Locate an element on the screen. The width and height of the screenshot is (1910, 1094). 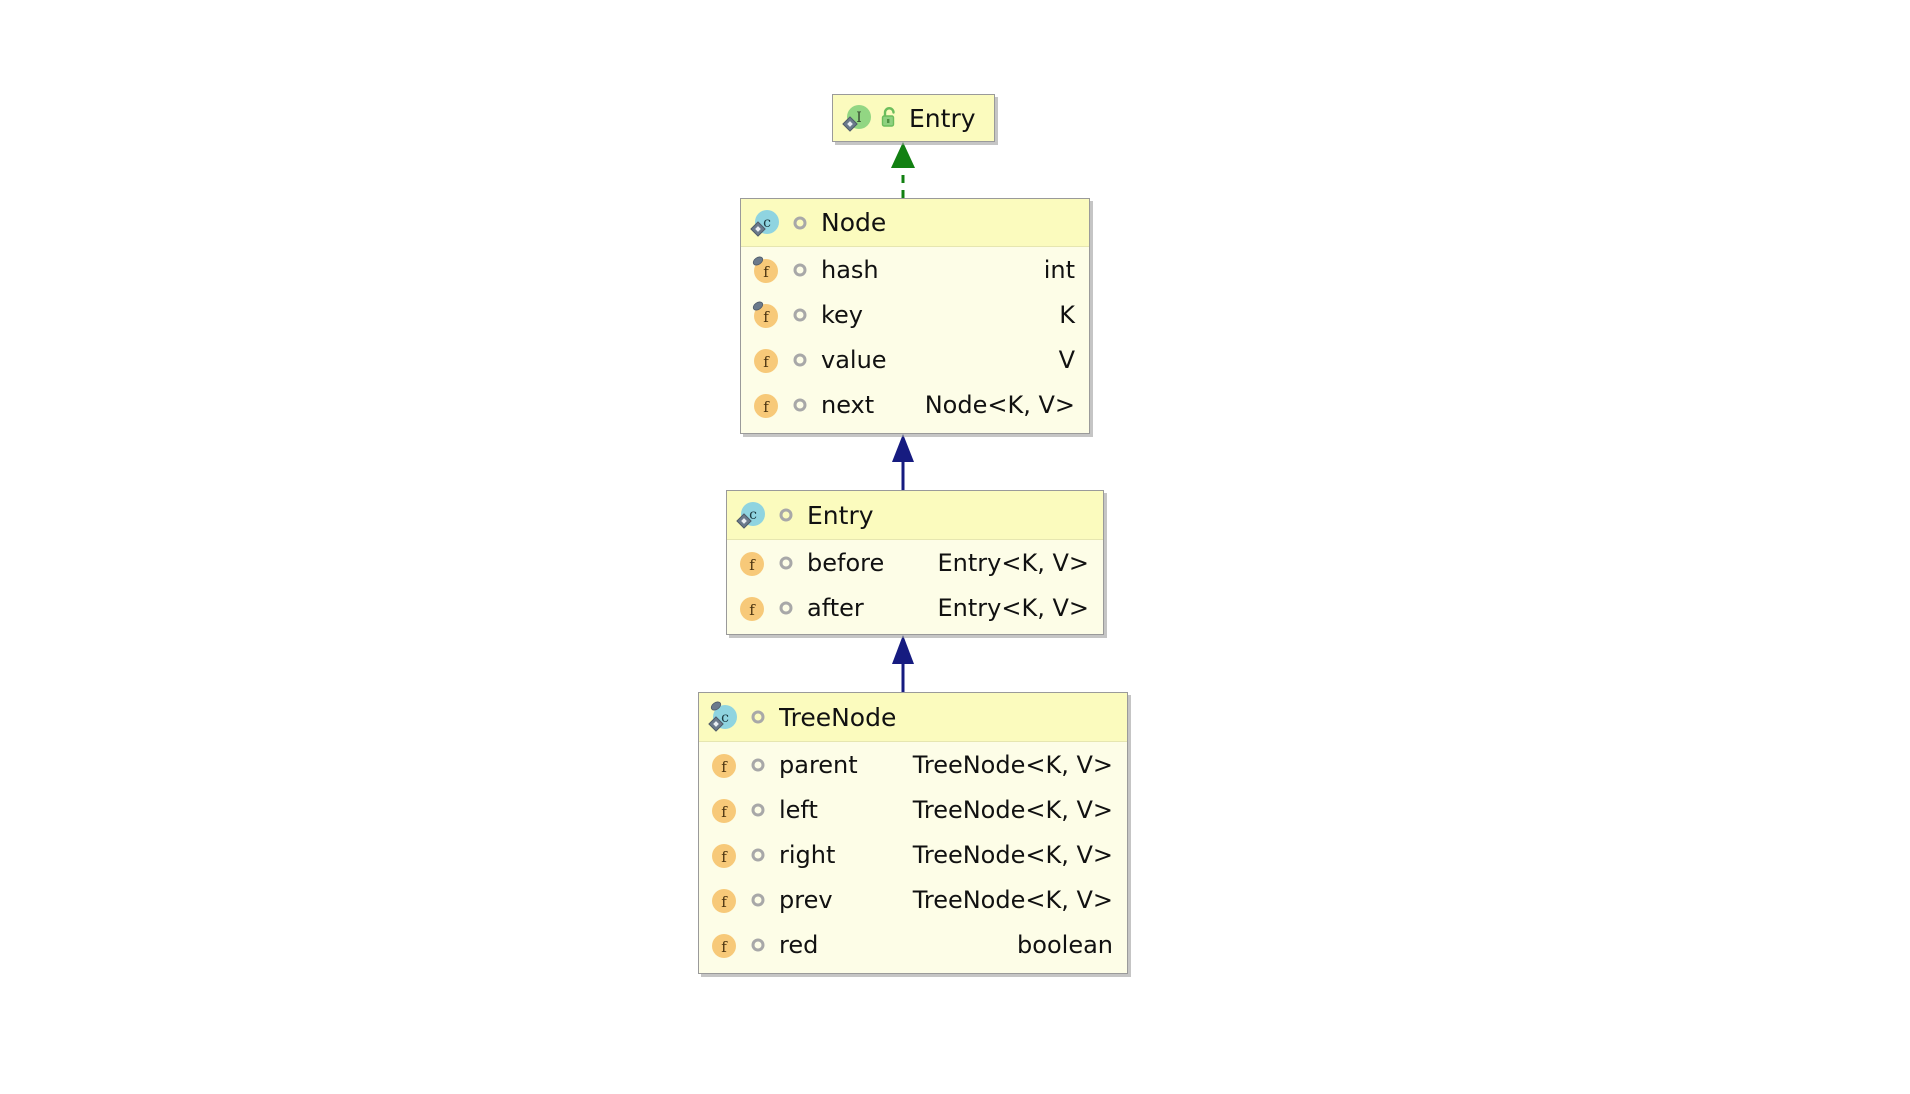
uml-field-name: before is located at coordinates (846, 562).